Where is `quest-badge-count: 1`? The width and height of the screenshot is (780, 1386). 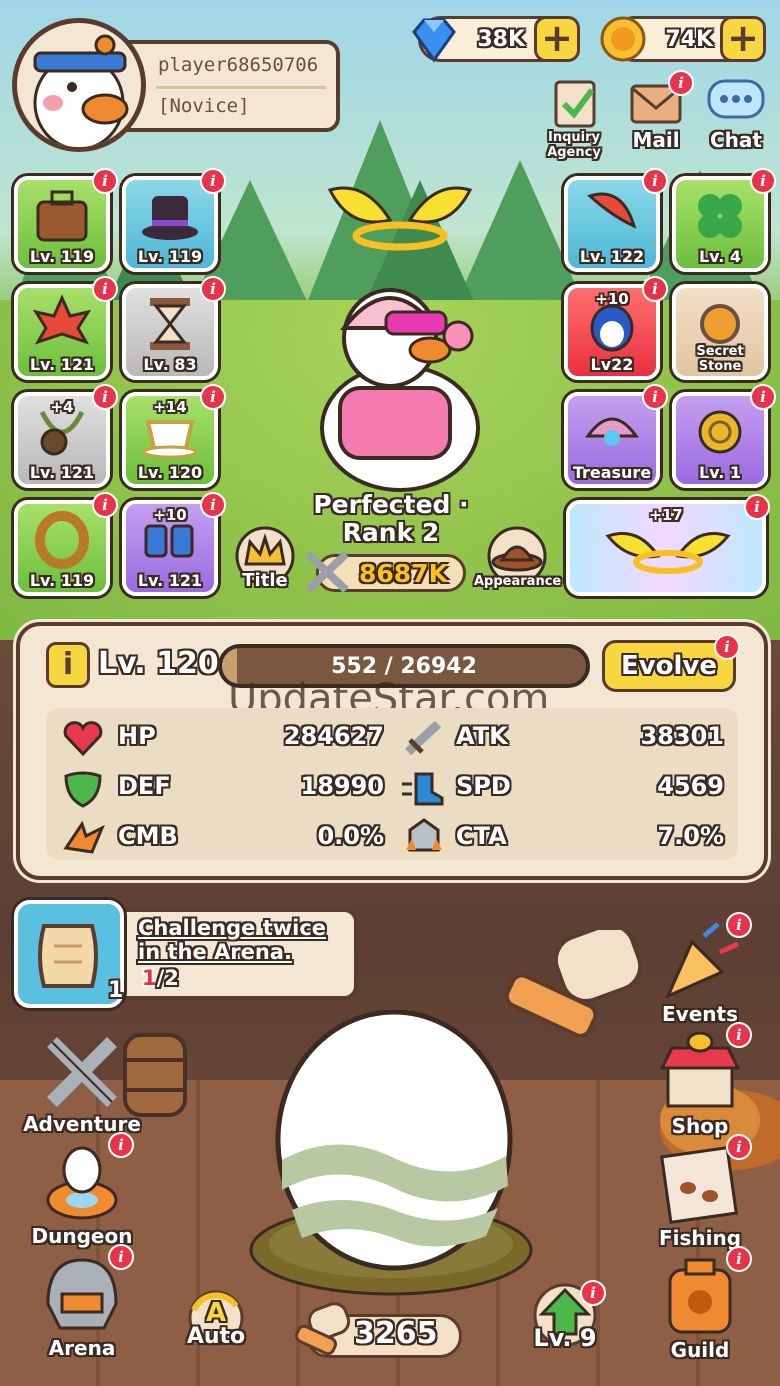
quest-badge-count: 1 is located at coordinates (116, 990).